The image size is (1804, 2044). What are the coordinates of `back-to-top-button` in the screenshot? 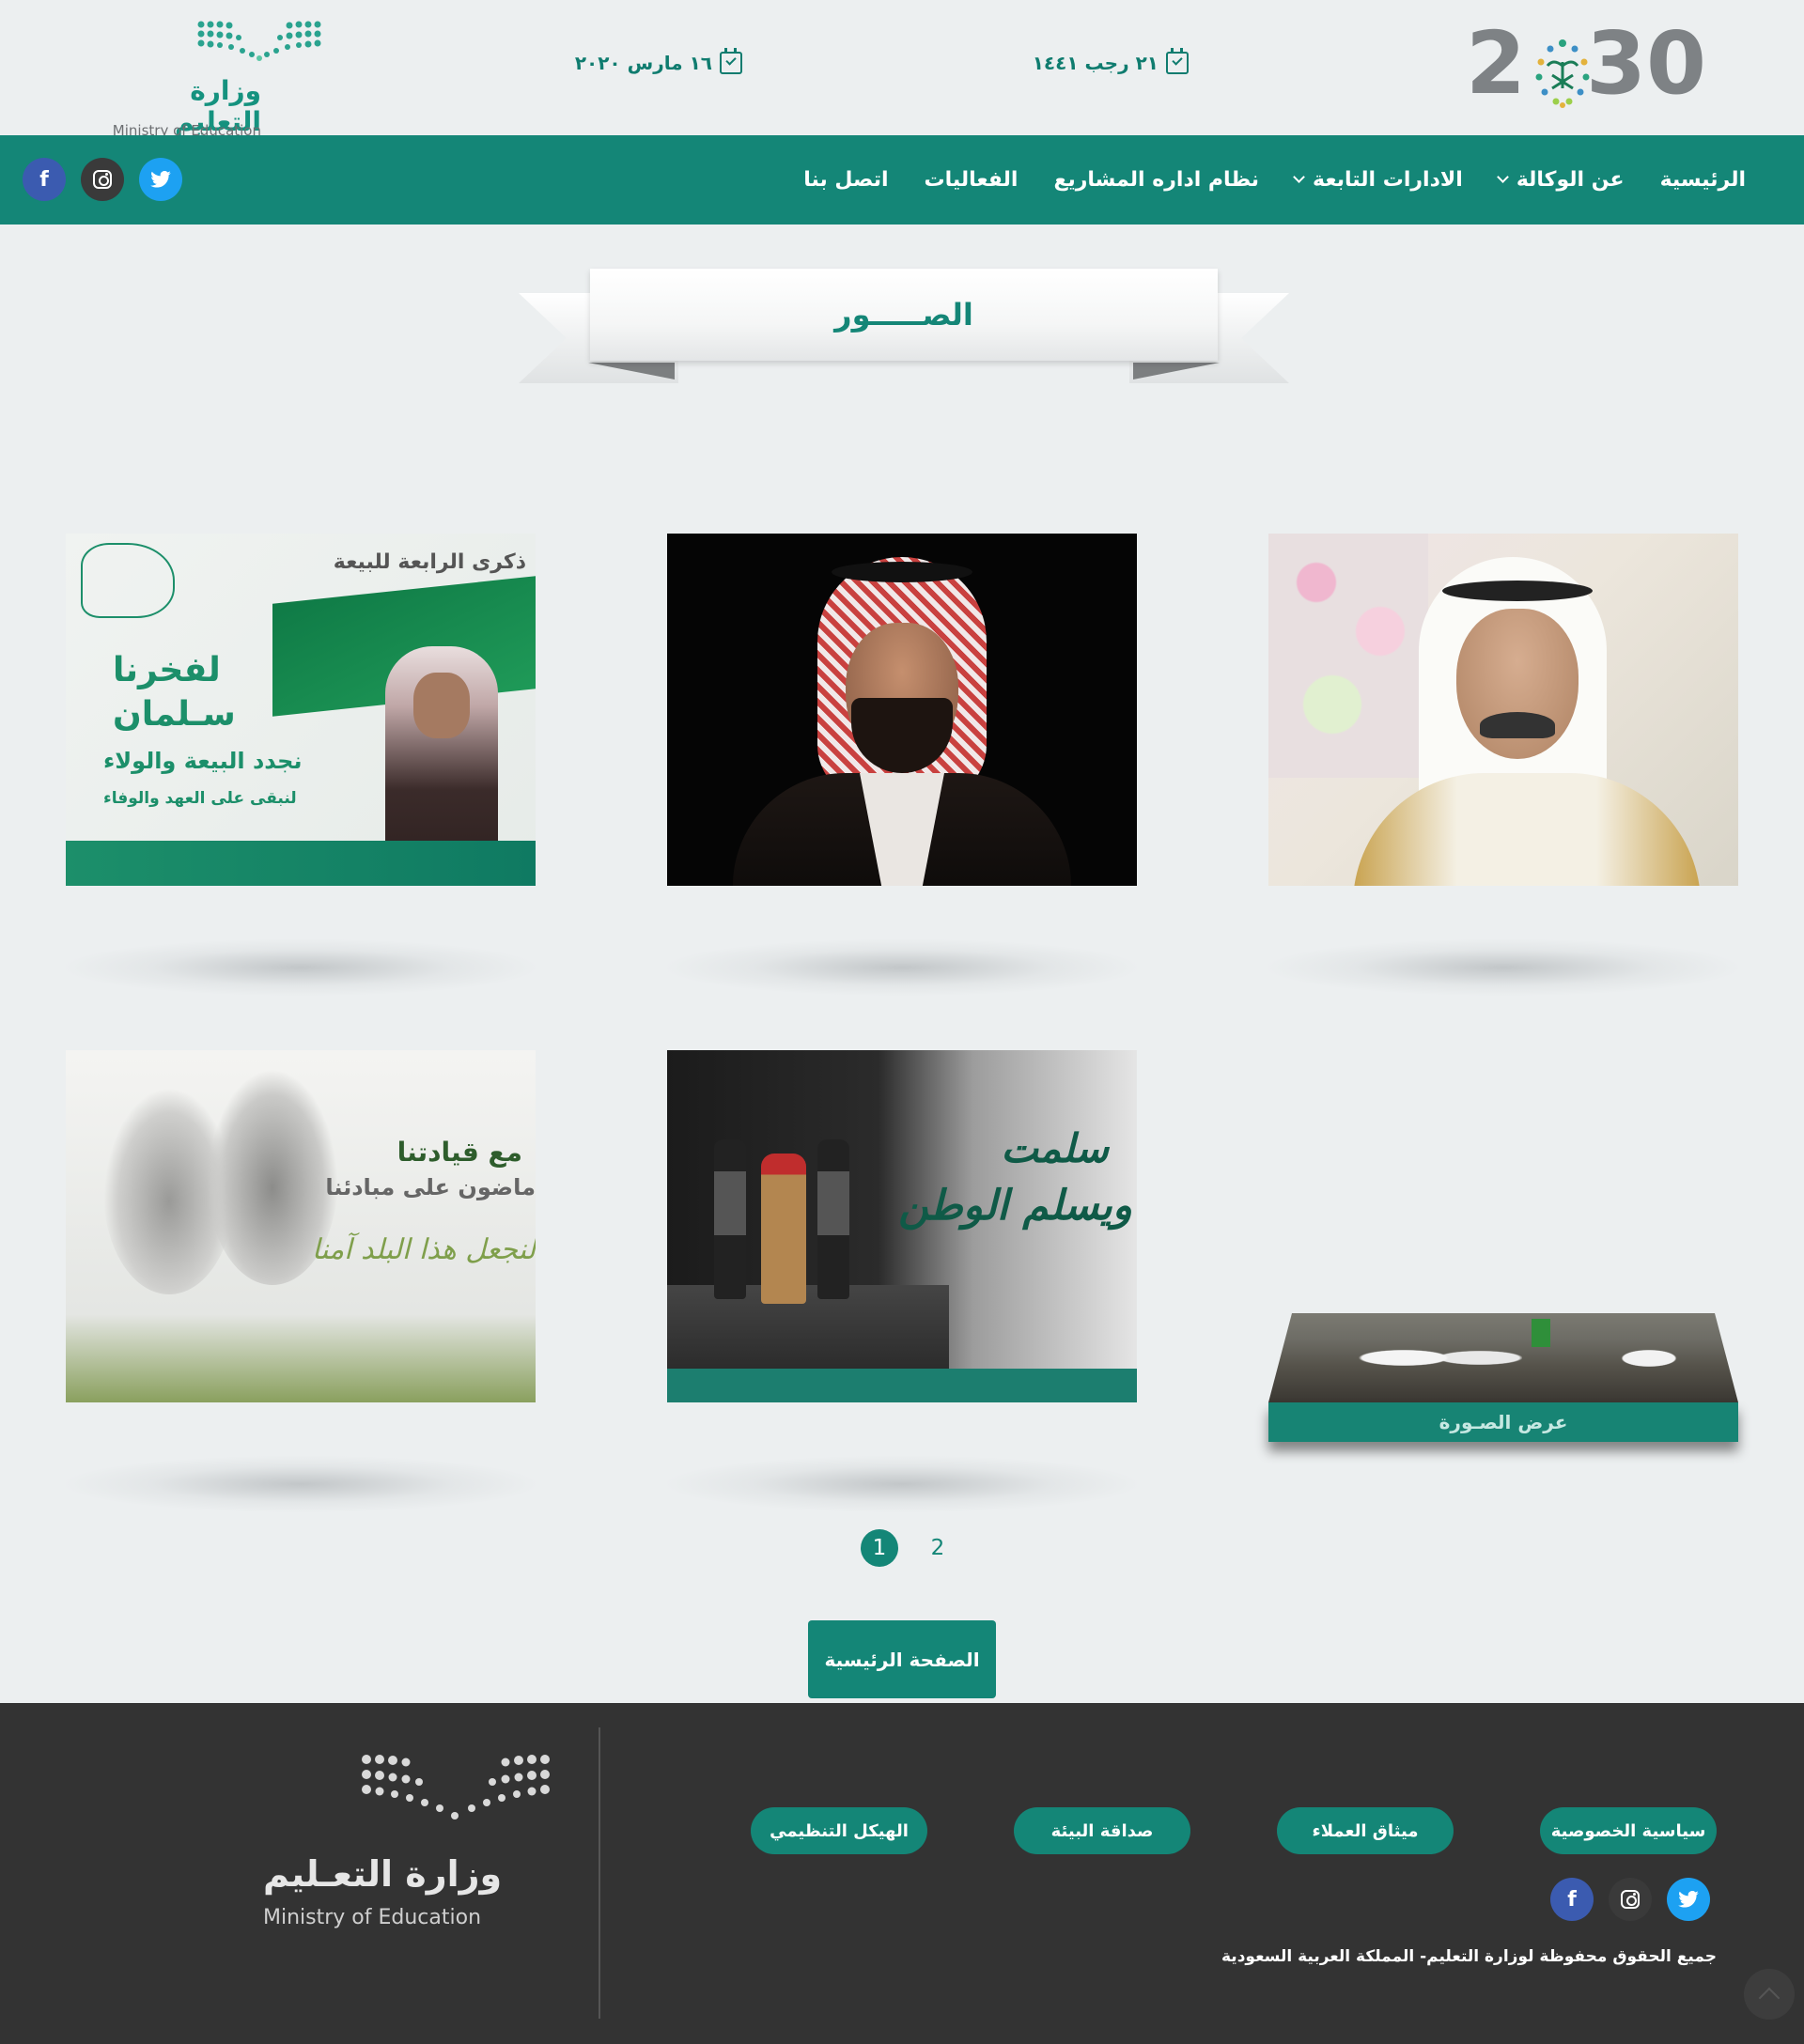 It's located at (1769, 1994).